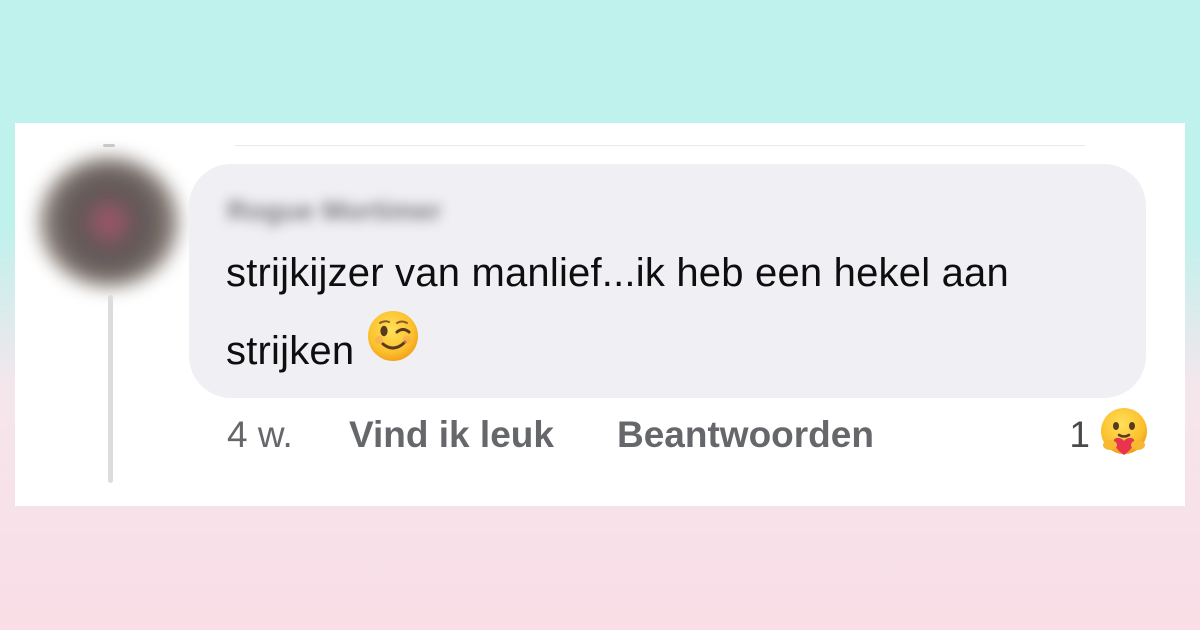 The image size is (1200, 630). Describe the element at coordinates (451, 435) in the screenshot. I see `like-button: Vind ik leuk` at that location.